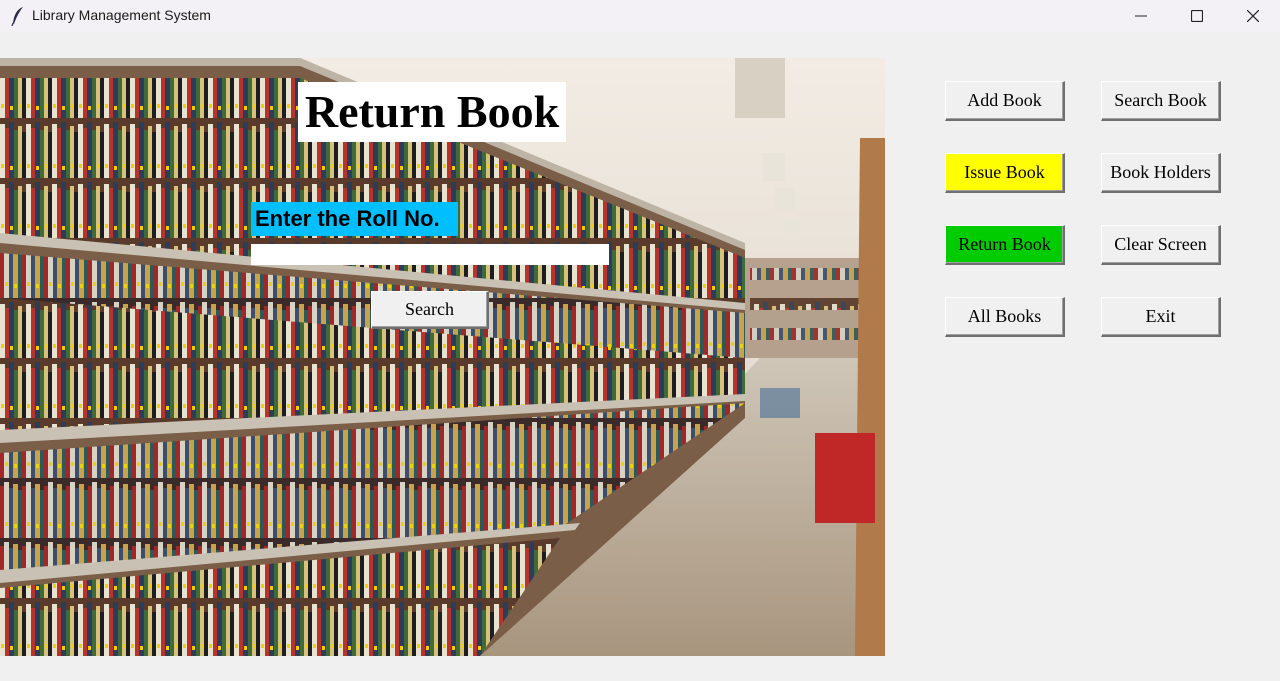 This screenshot has width=1280, height=681. Describe the element at coordinates (430, 254) in the screenshot. I see `roll-number-input` at that location.